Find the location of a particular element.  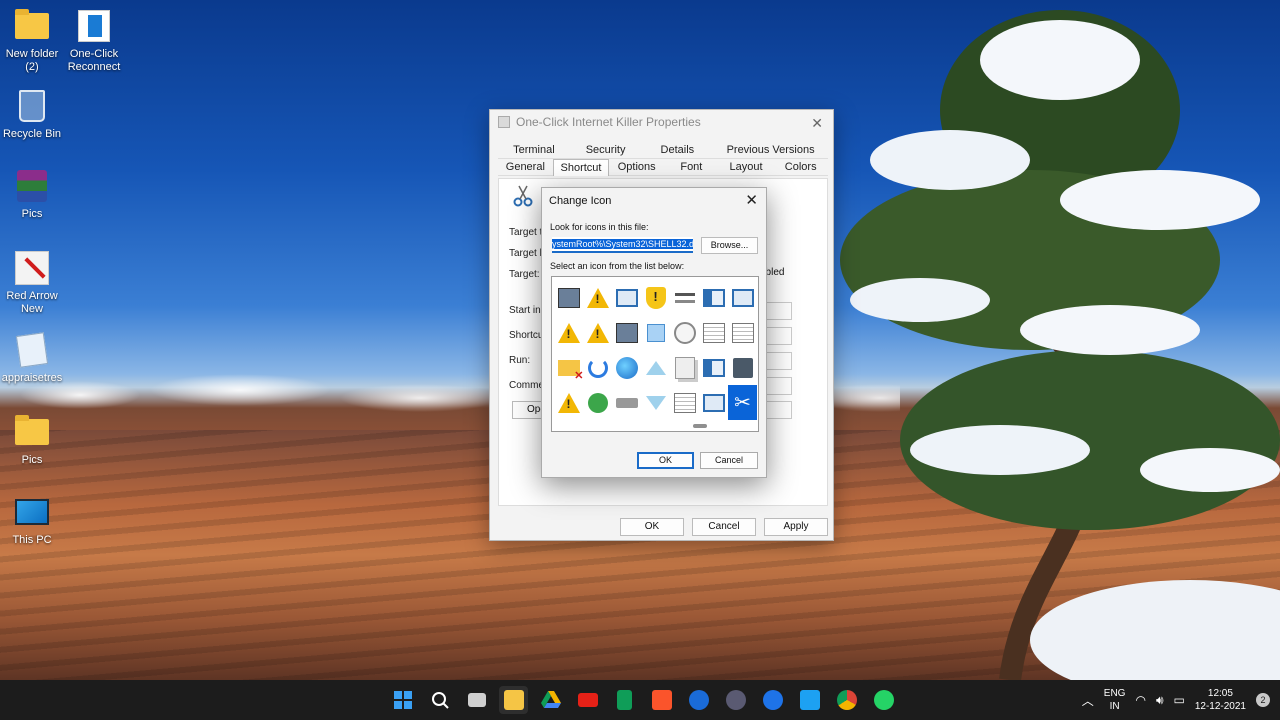

blue-square-icon is located at coordinates (655, 332).